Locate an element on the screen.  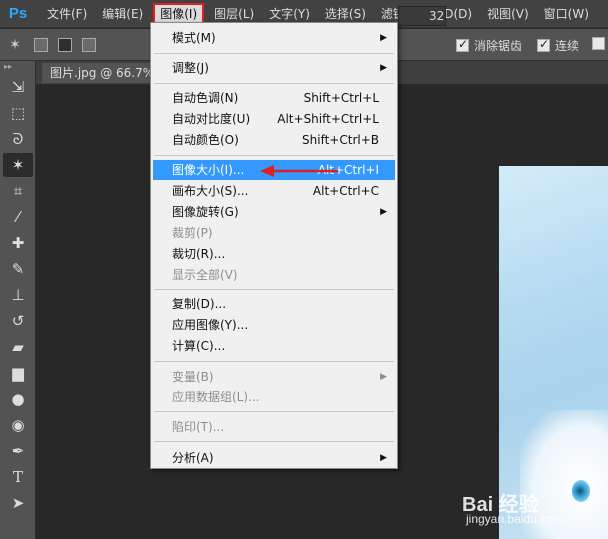
menu-item-variables: 变量(B) ▶ is located at coordinates (274, 377).